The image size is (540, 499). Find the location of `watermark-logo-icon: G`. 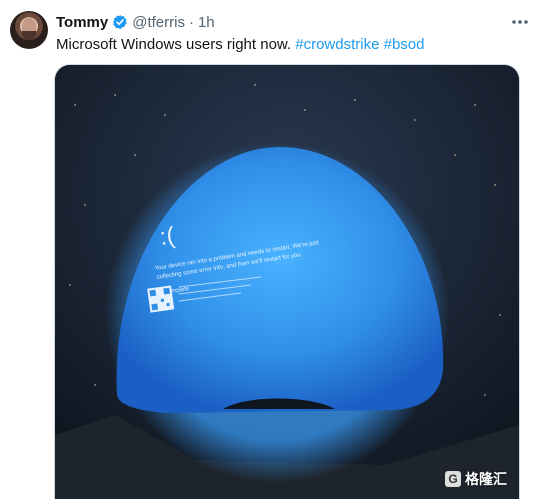

watermark-logo-icon: G is located at coordinates (453, 479).